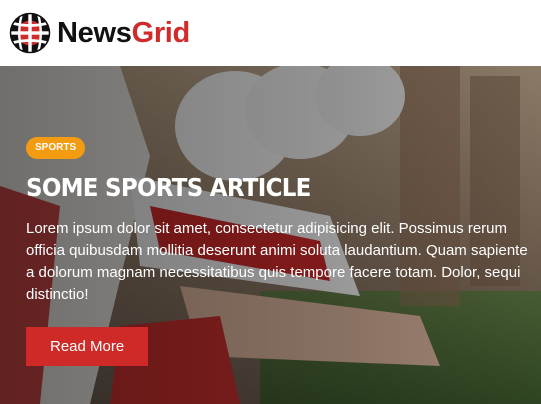 The height and width of the screenshot is (404, 541). What do you see at coordinates (94, 32) in the screenshot?
I see `brand-name-part1: News` at bounding box center [94, 32].